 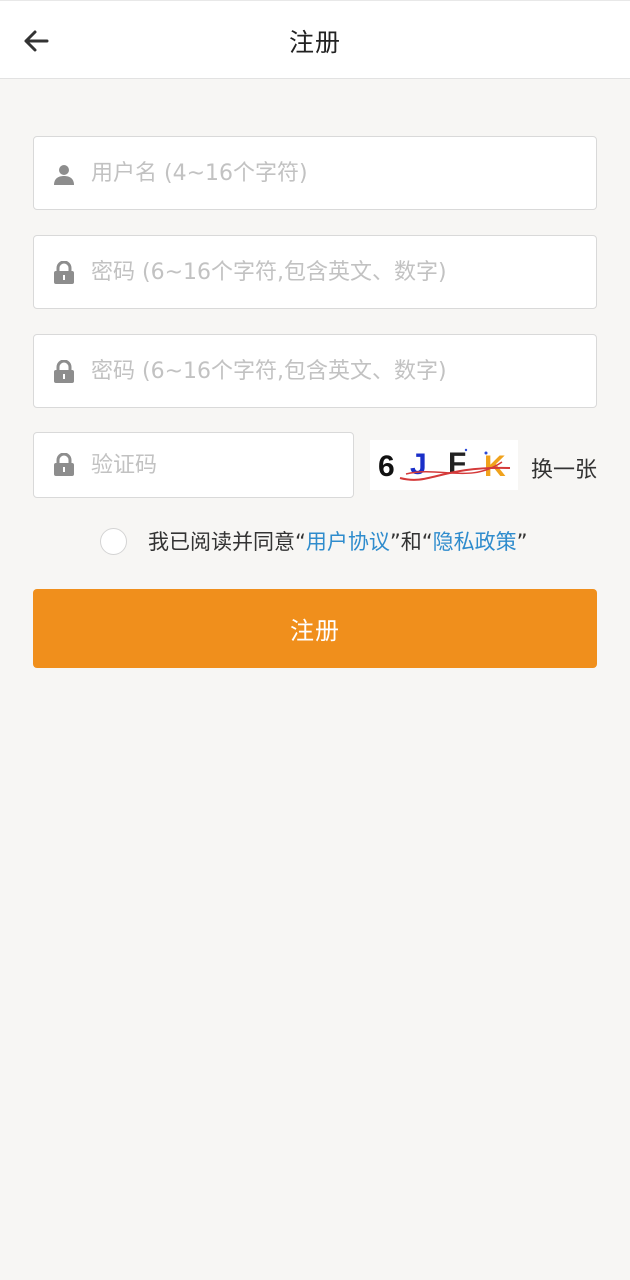 What do you see at coordinates (564, 468) in the screenshot?
I see `refresh-captcha-button: 换一张` at bounding box center [564, 468].